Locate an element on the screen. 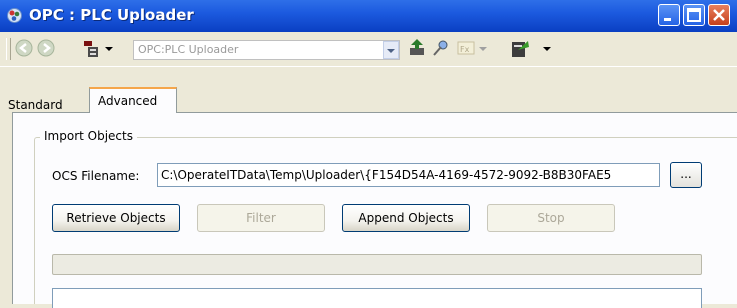 This screenshot has height=308, width=737. close-button is located at coordinates (719, 15).